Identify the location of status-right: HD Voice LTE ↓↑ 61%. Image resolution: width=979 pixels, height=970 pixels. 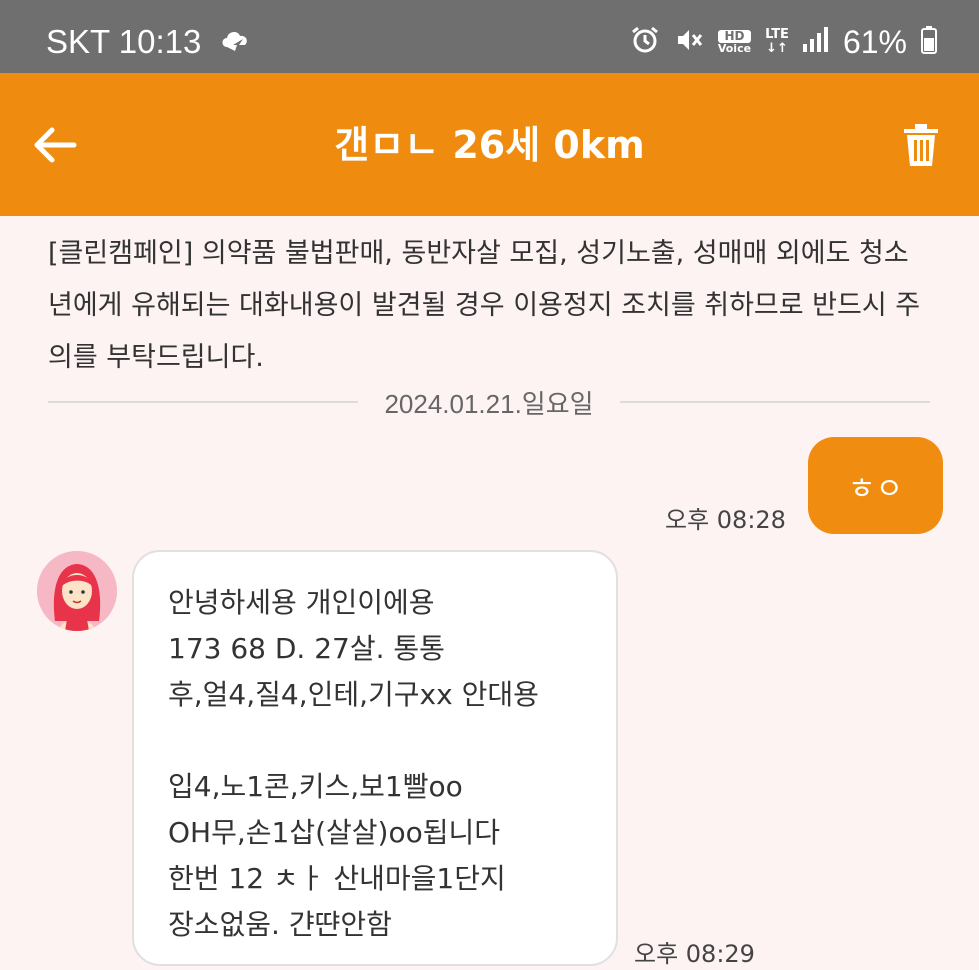
(783, 42).